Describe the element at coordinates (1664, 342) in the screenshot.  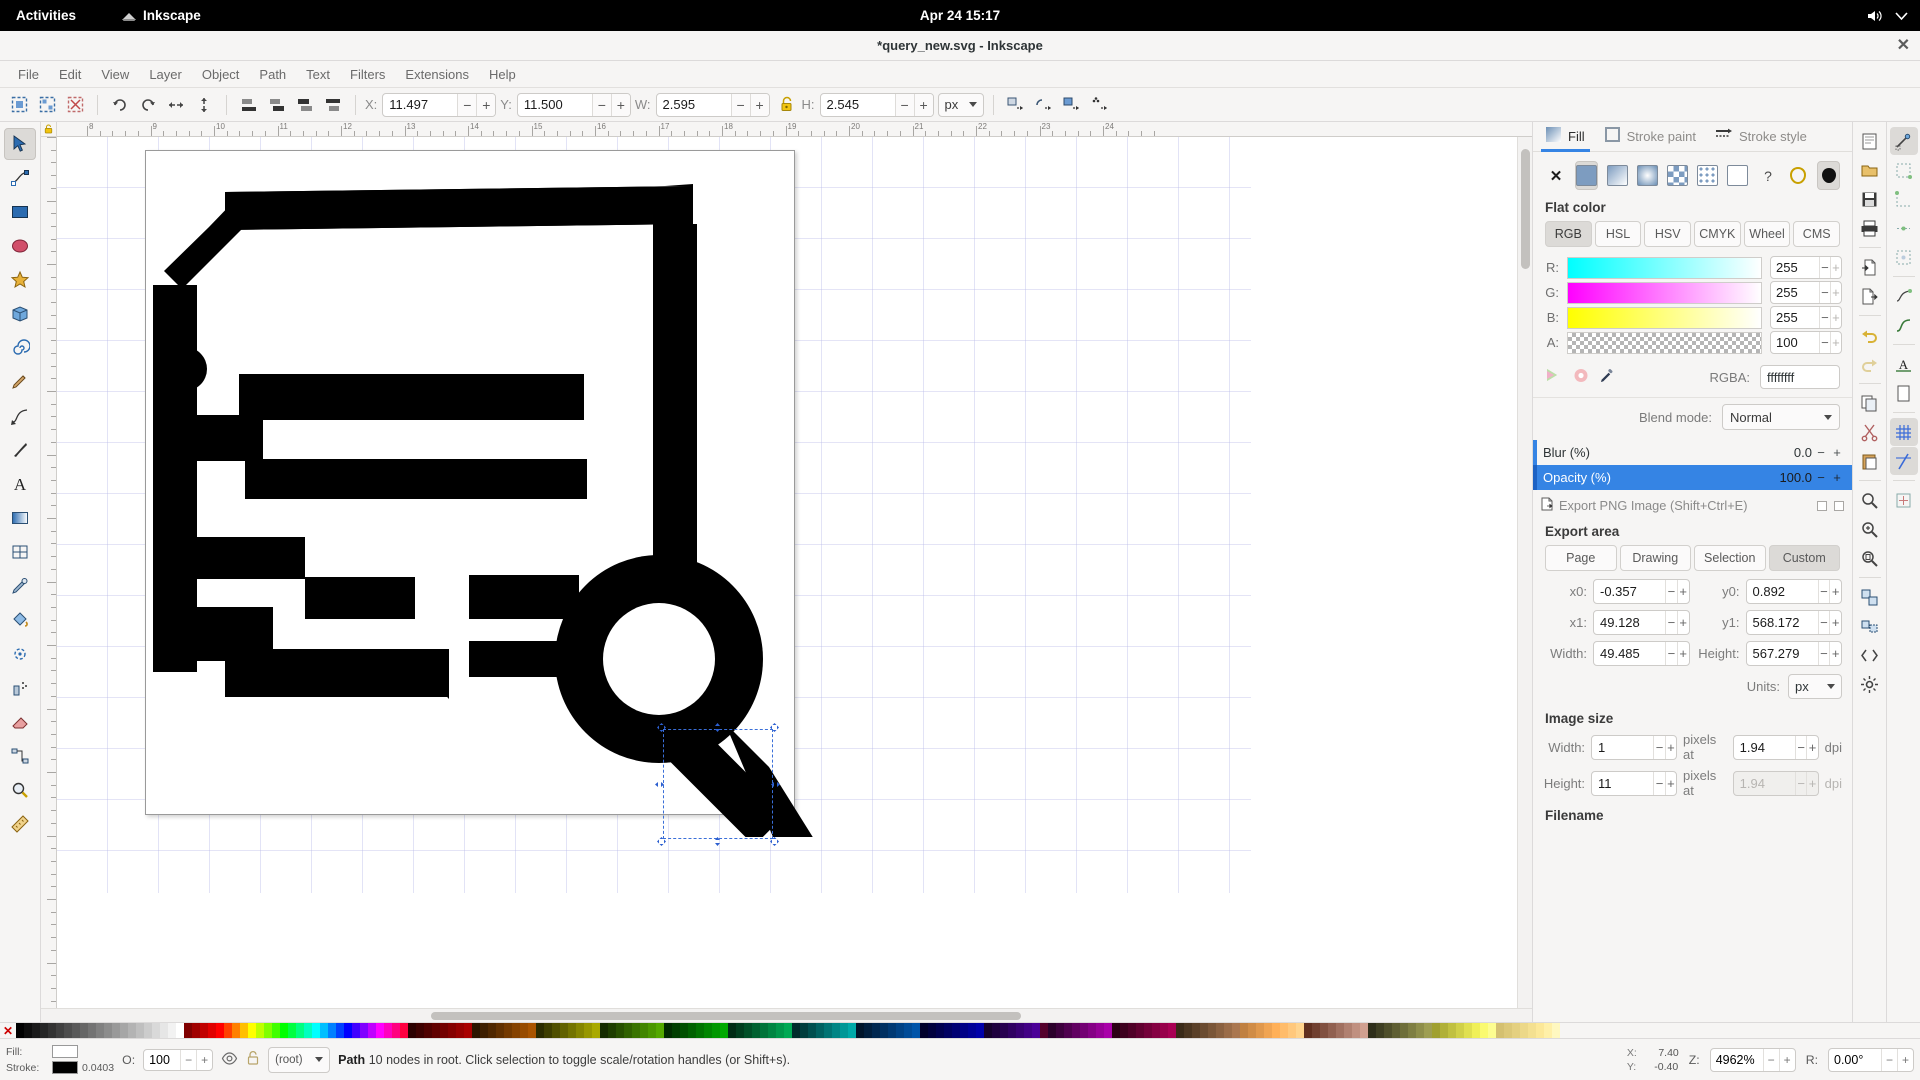
I see `channel-a-slider` at that location.